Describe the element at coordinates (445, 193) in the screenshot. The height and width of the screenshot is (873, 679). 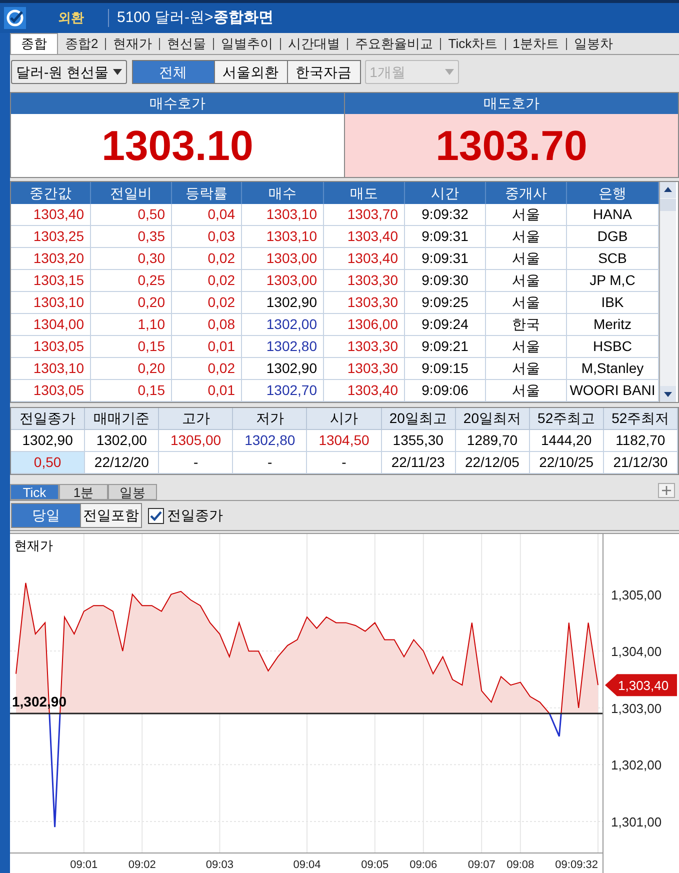
I see `column-header: 시간` at that location.